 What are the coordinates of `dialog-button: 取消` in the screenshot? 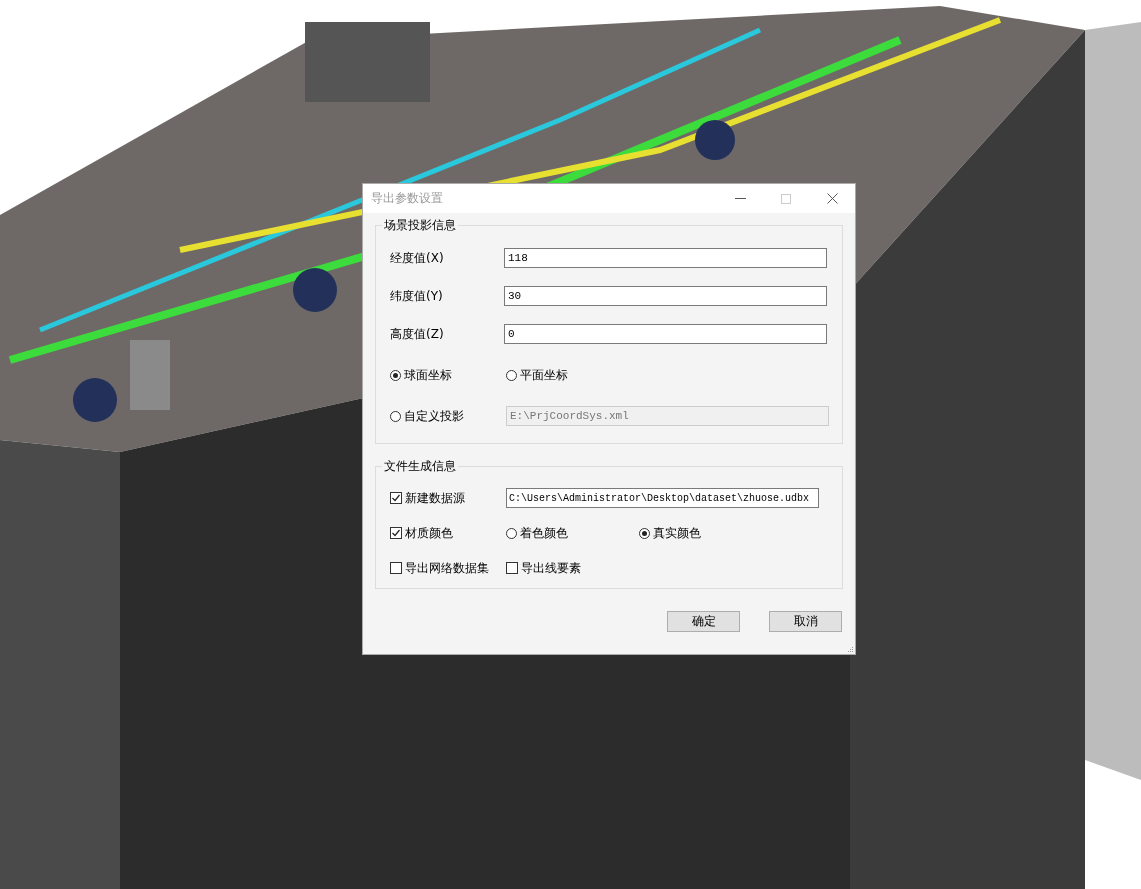 It's located at (805, 621).